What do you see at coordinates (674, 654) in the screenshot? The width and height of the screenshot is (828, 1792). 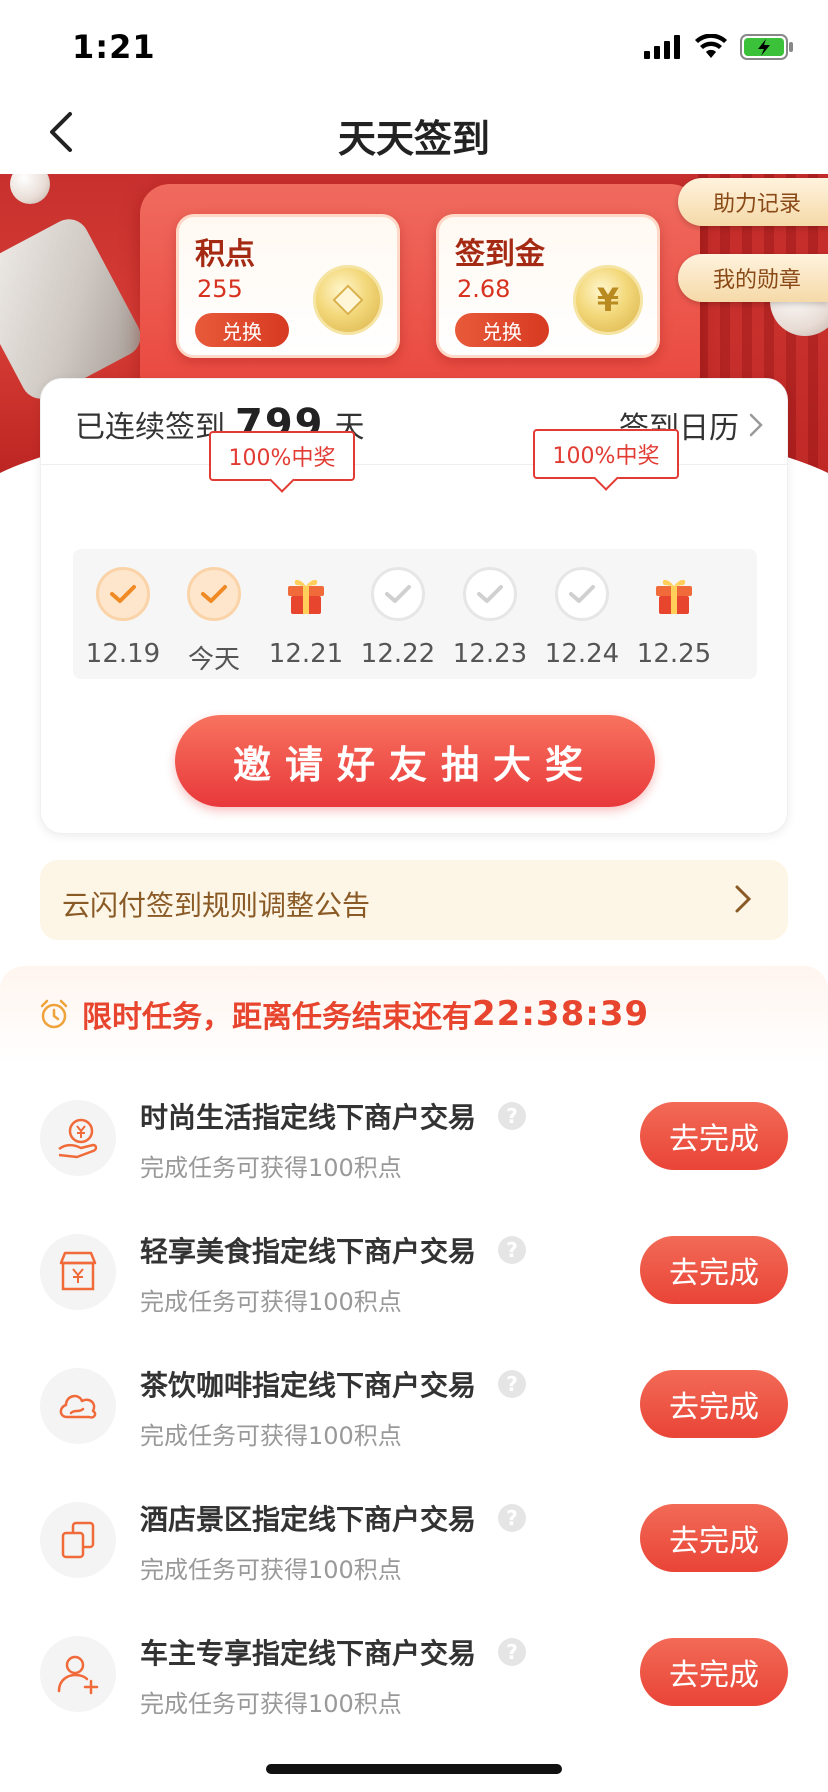 I see `day-label: 12.25` at bounding box center [674, 654].